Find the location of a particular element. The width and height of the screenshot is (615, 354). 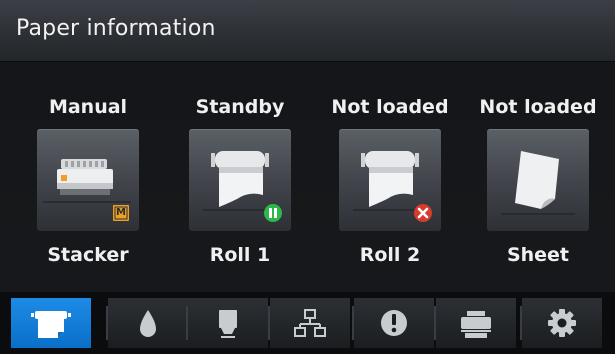

tab-paper is located at coordinates (51, 323).